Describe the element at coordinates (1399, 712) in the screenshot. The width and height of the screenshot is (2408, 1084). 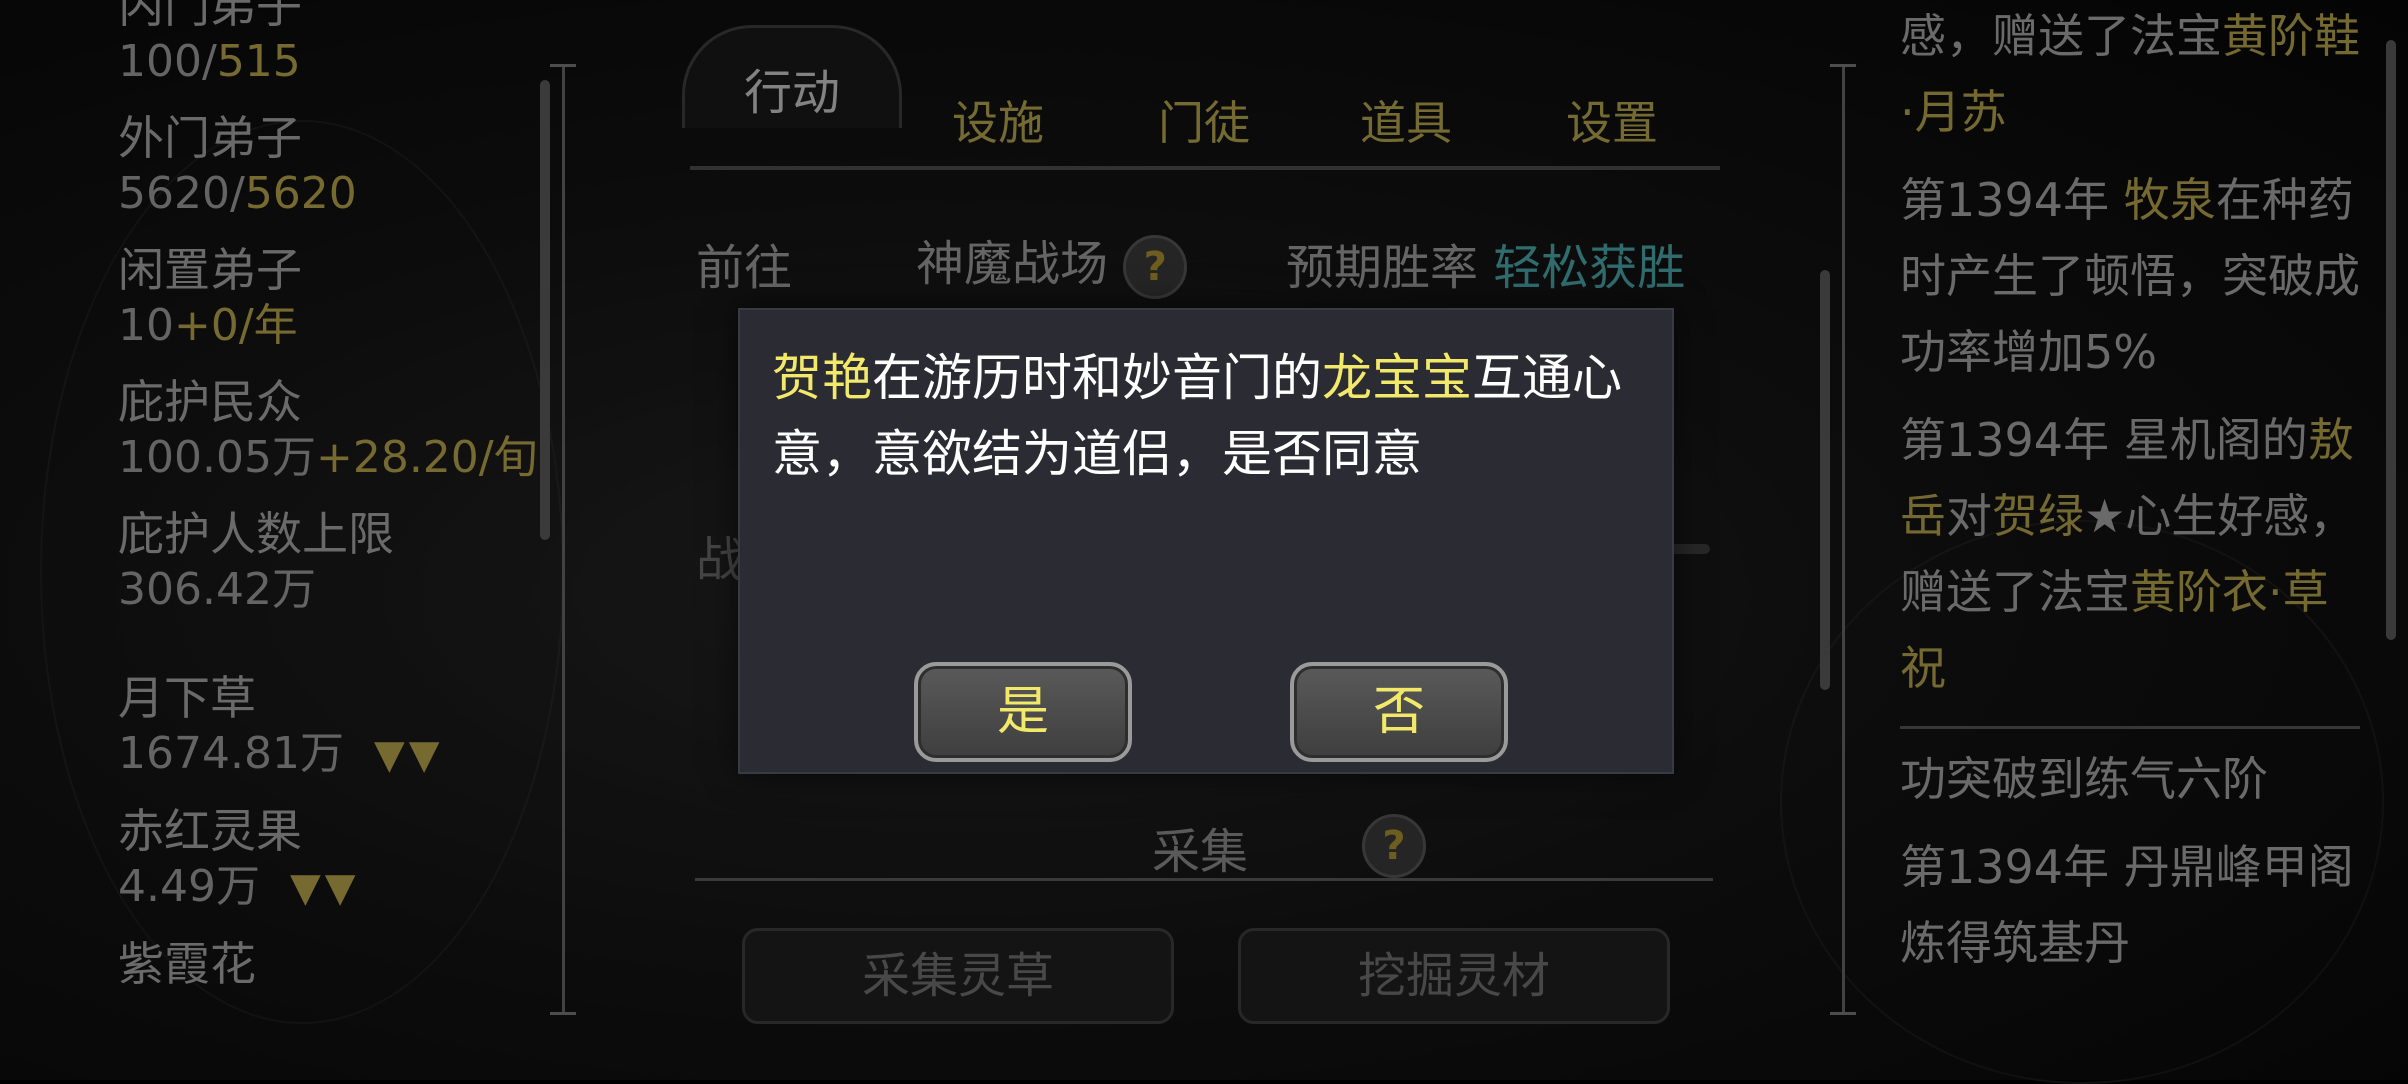
I see `no-button: 否` at that location.